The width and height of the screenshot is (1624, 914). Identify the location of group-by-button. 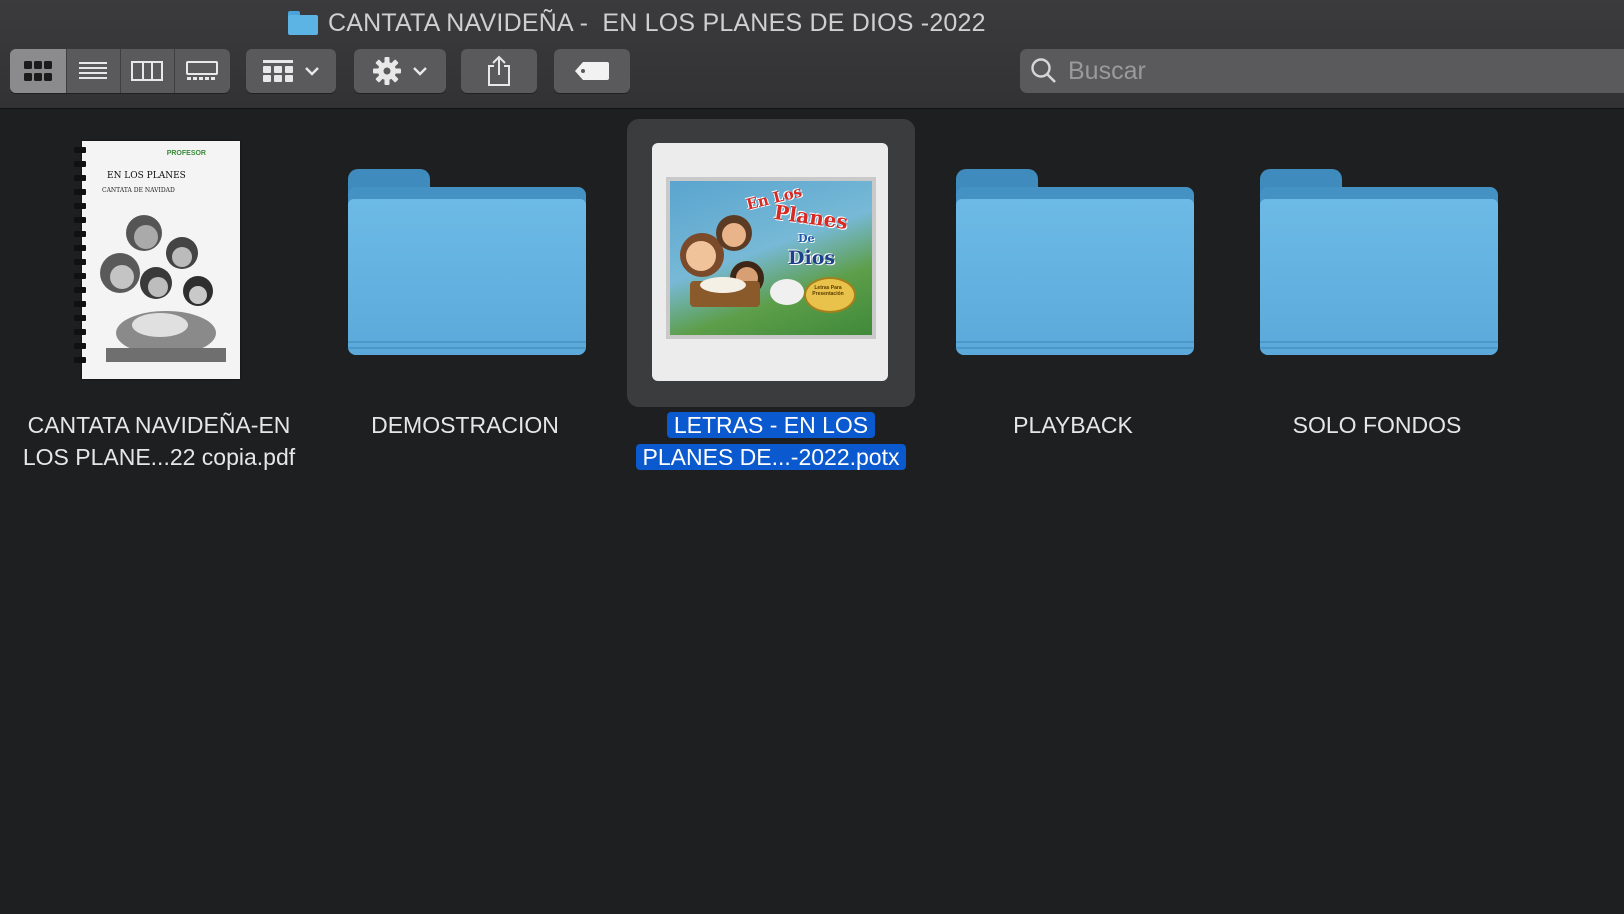
(291, 71).